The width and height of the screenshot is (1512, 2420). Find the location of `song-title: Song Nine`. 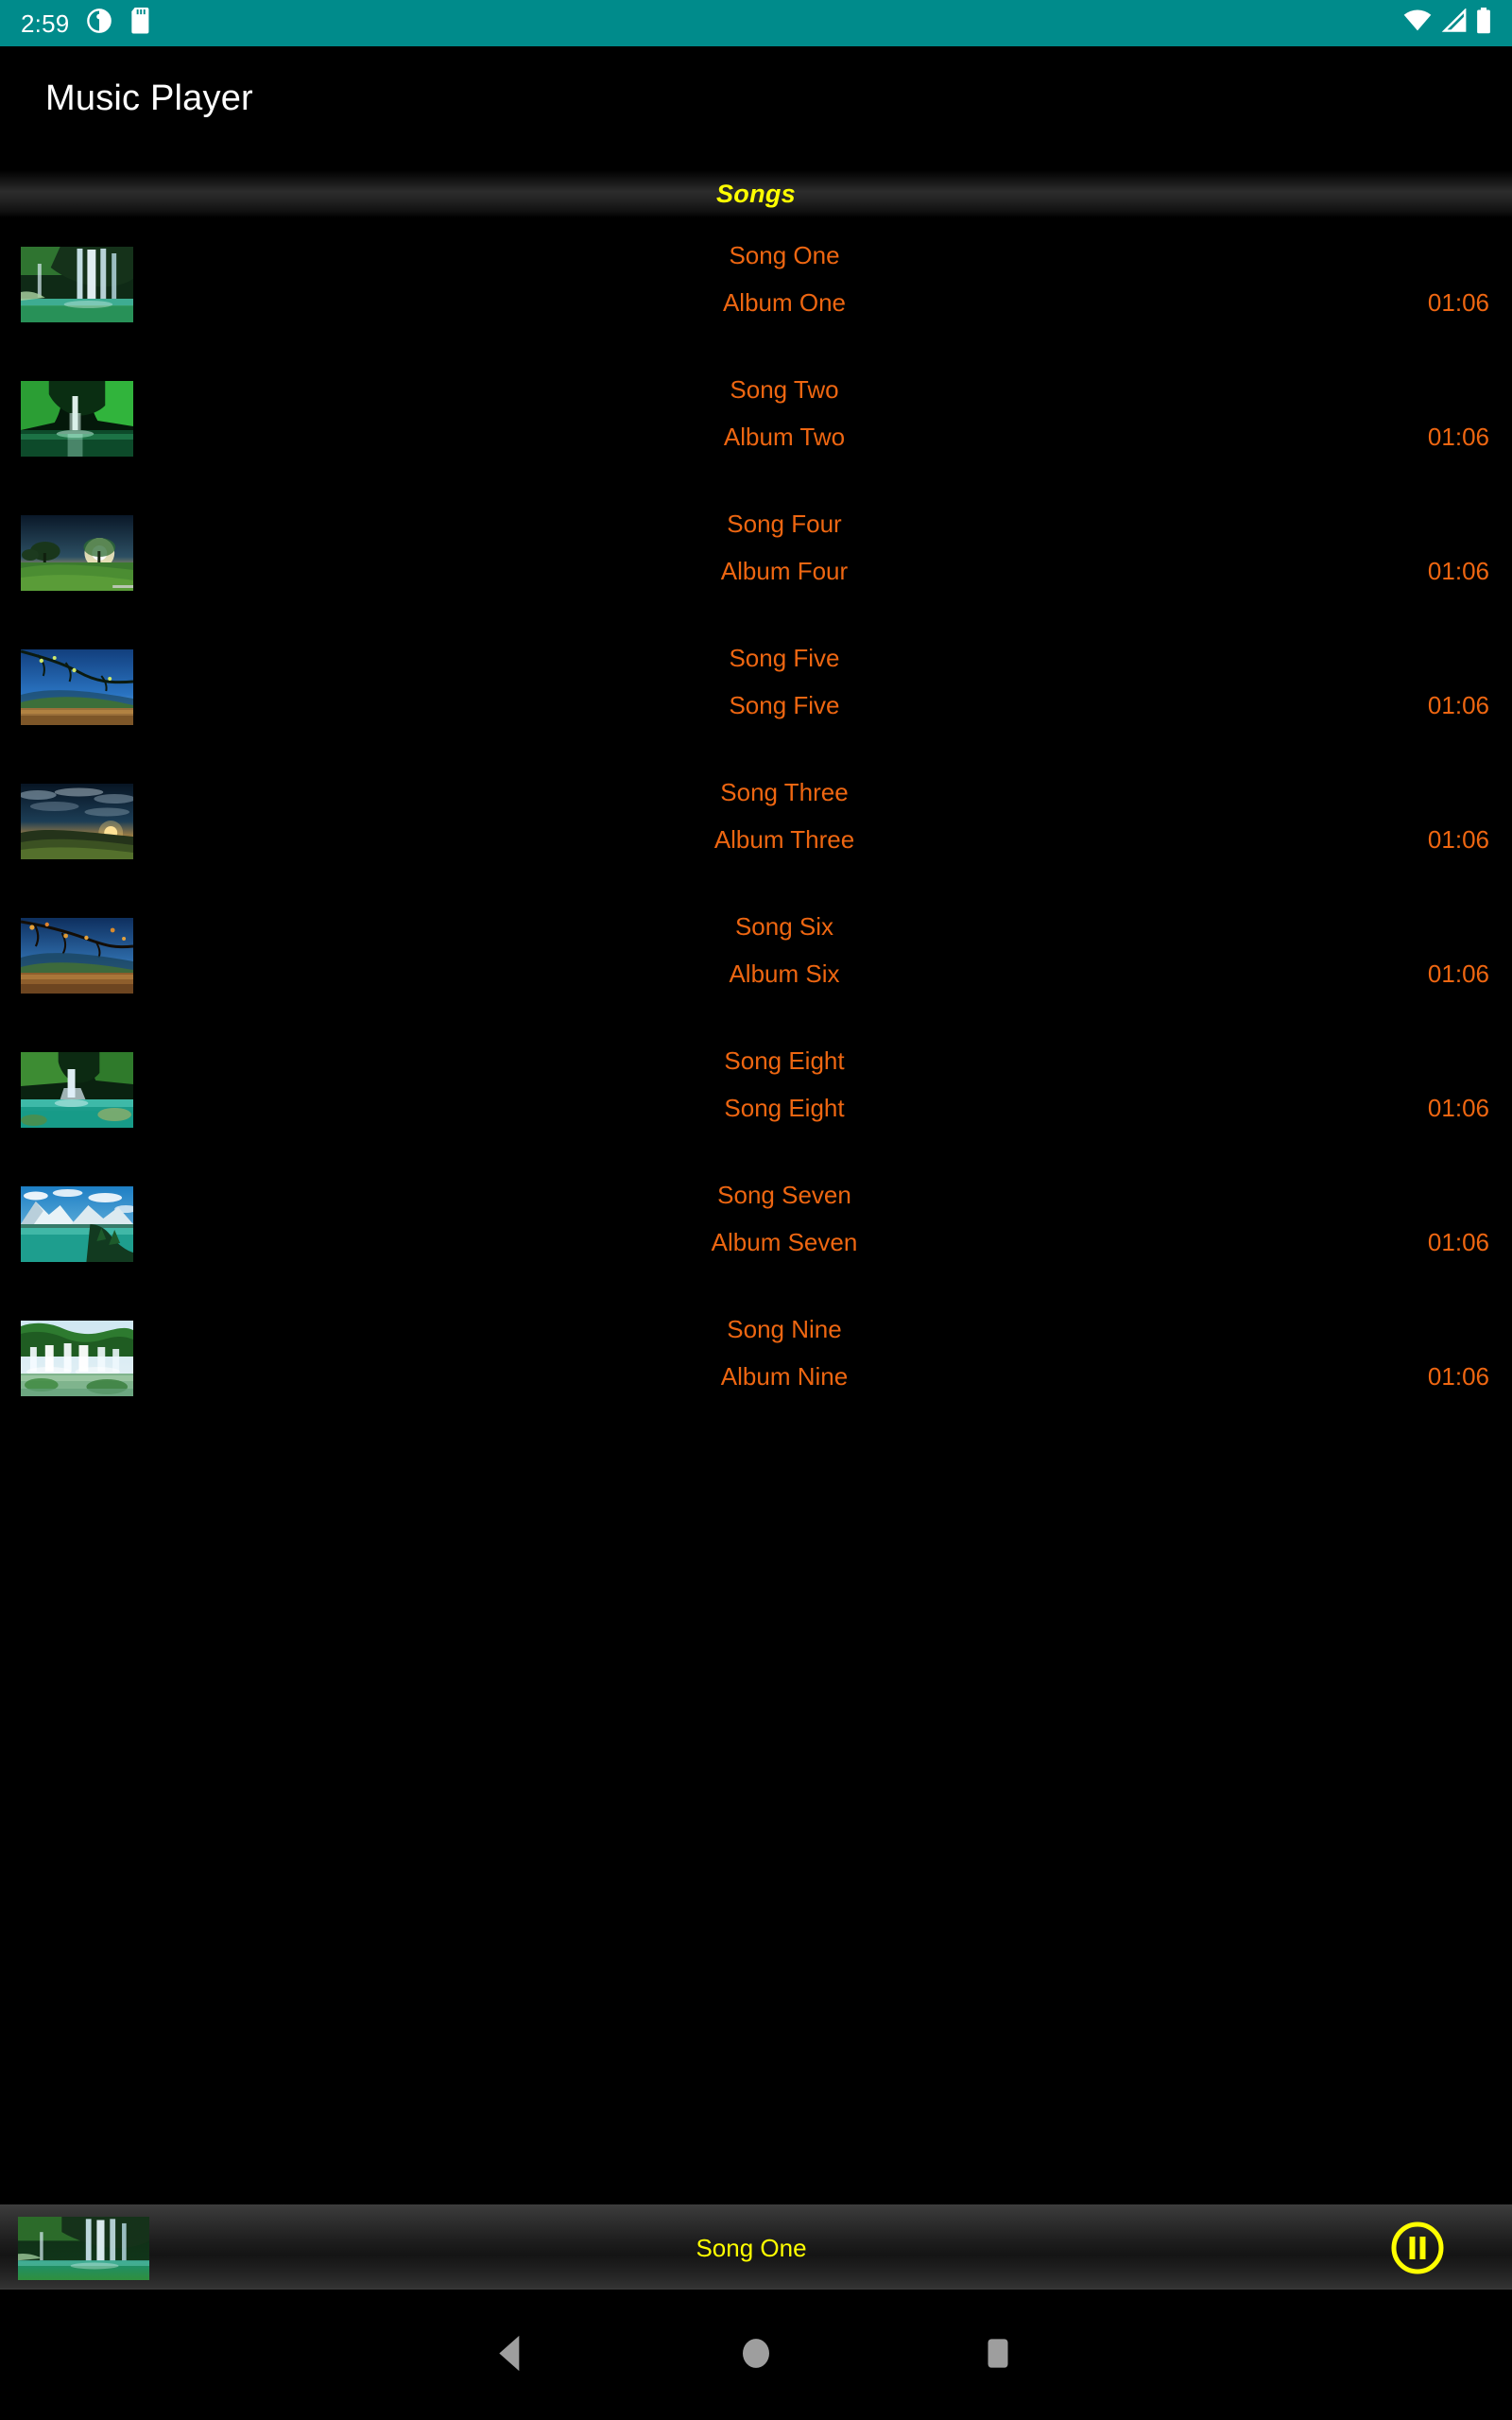

song-title: Song Nine is located at coordinates (784, 1329).